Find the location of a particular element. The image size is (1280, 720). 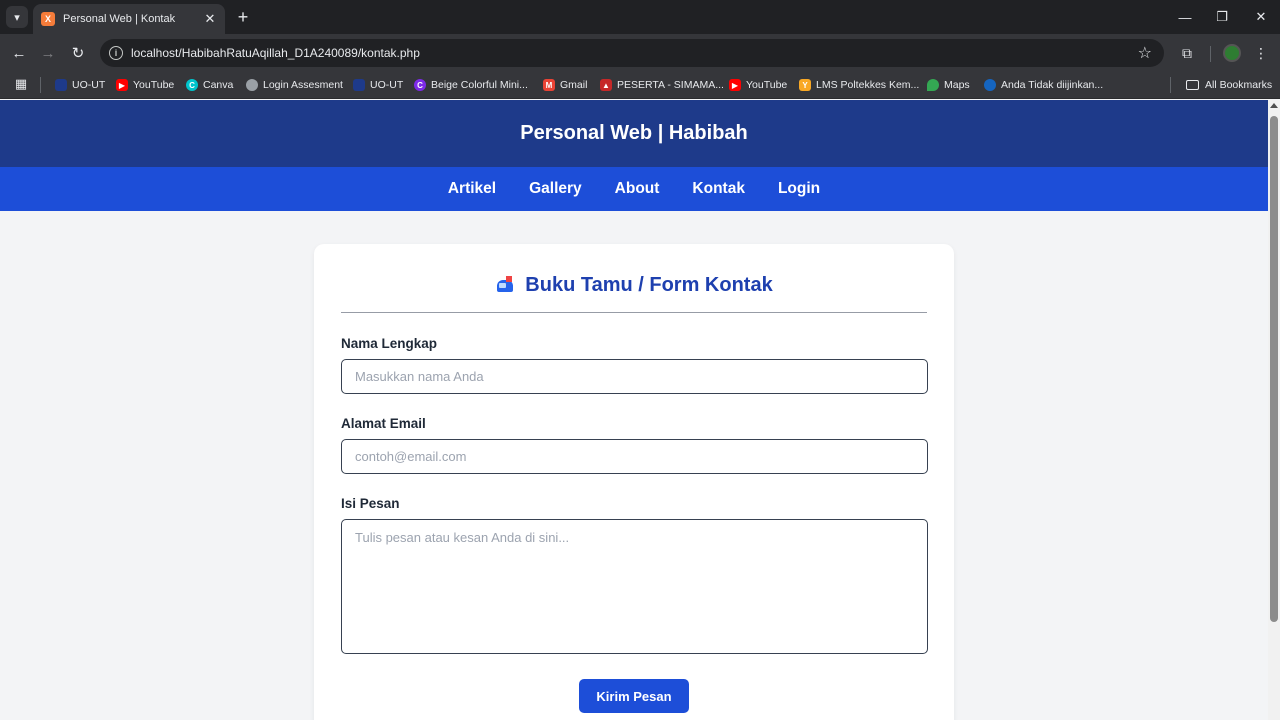

close-window-icon: ✕ is located at coordinates (1261, 17).